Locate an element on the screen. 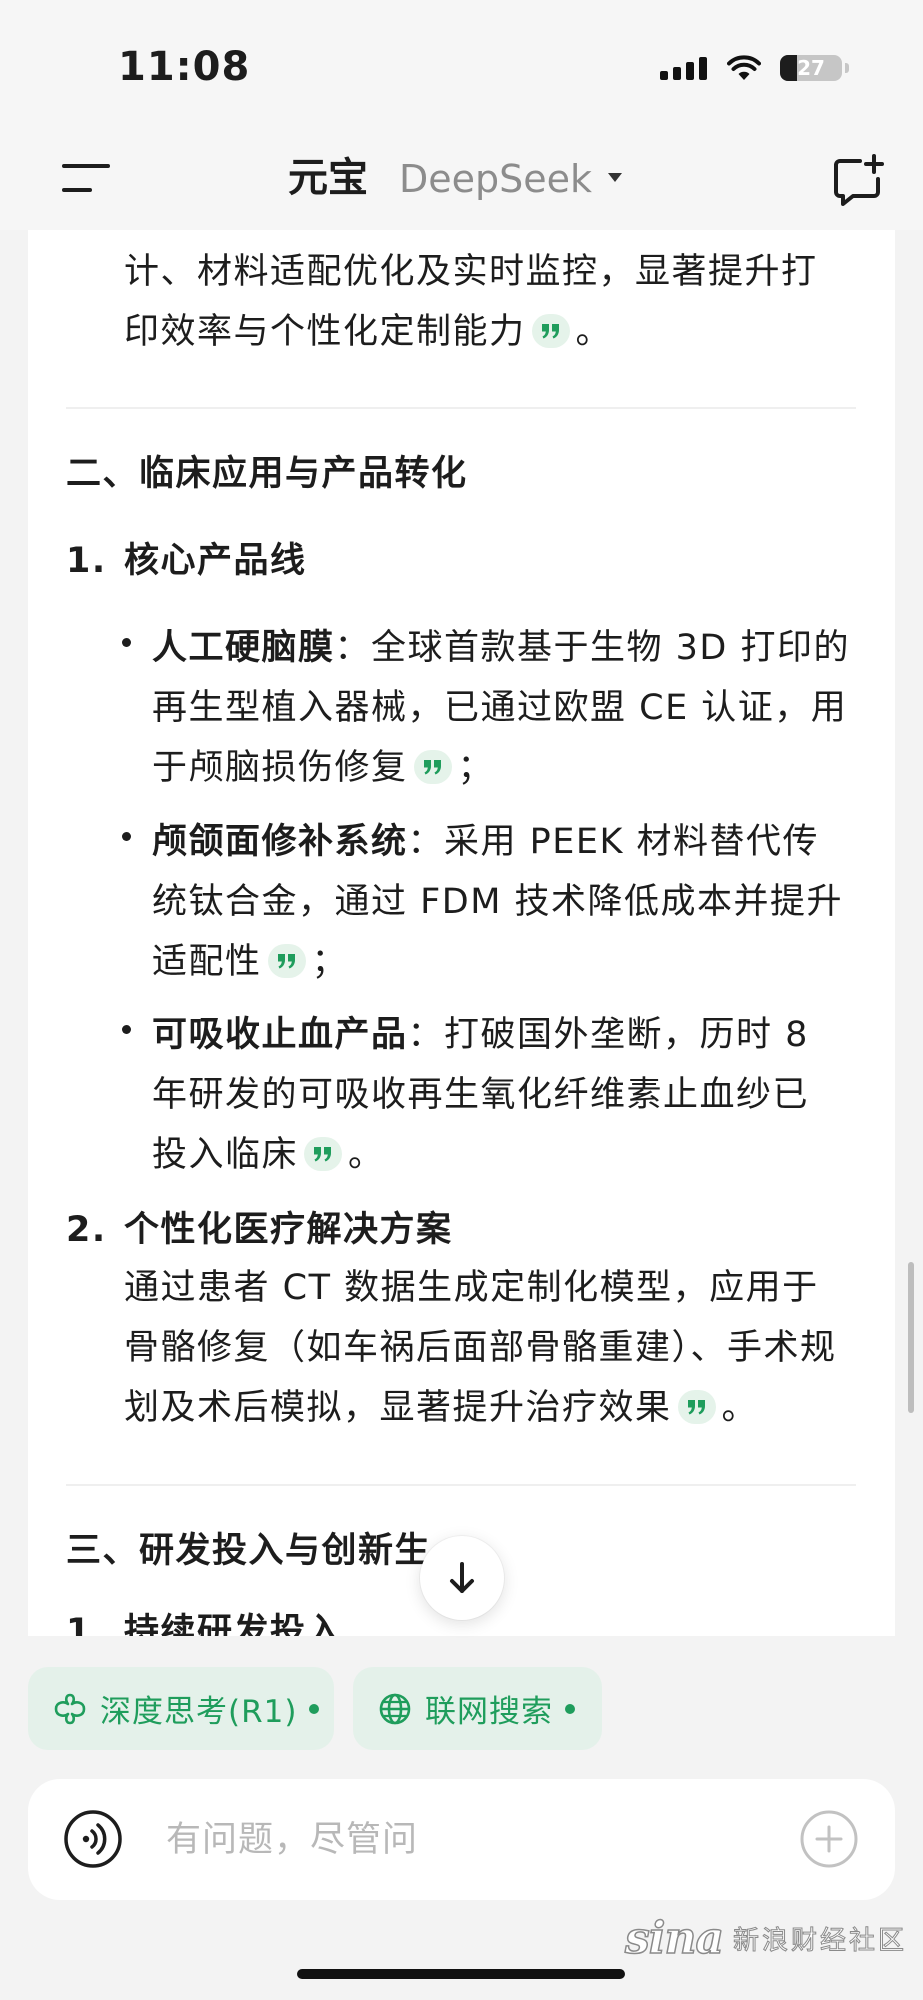 The height and width of the screenshot is (2000, 923). bullet-line: 再生型植入器械，已通过欧盟 CE 认证，用 is located at coordinates (500, 708).